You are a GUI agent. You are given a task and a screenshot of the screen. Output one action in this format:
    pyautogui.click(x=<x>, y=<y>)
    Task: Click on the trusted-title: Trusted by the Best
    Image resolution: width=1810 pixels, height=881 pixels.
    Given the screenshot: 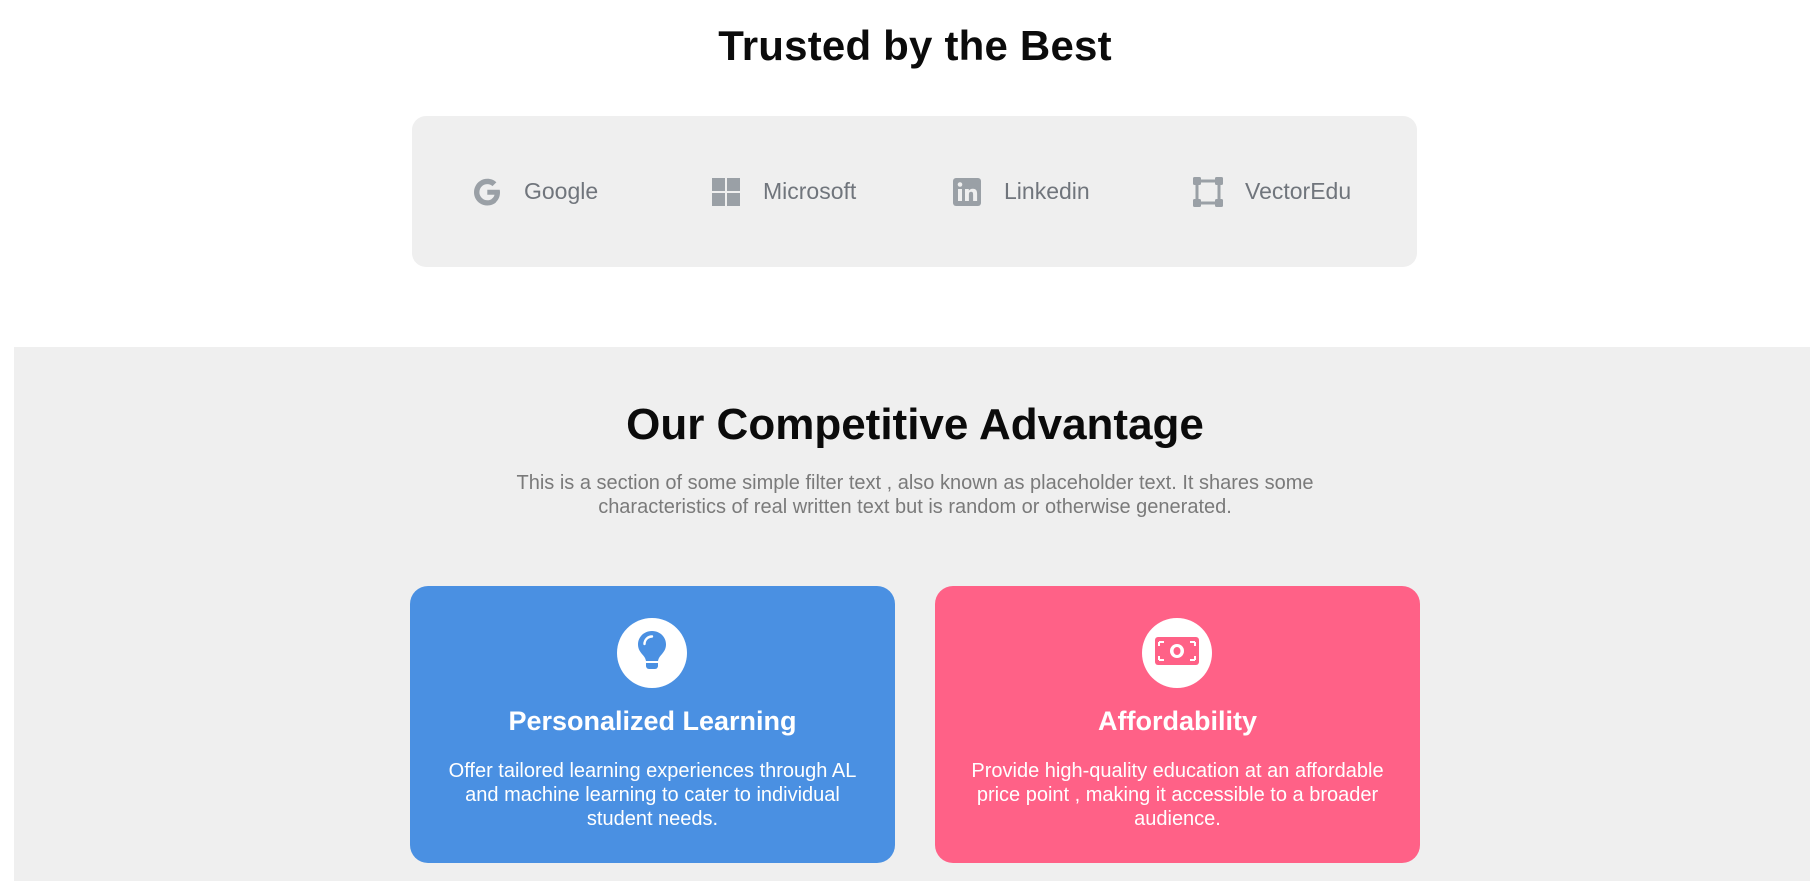 What is the action you would take?
    pyautogui.click(x=915, y=45)
    